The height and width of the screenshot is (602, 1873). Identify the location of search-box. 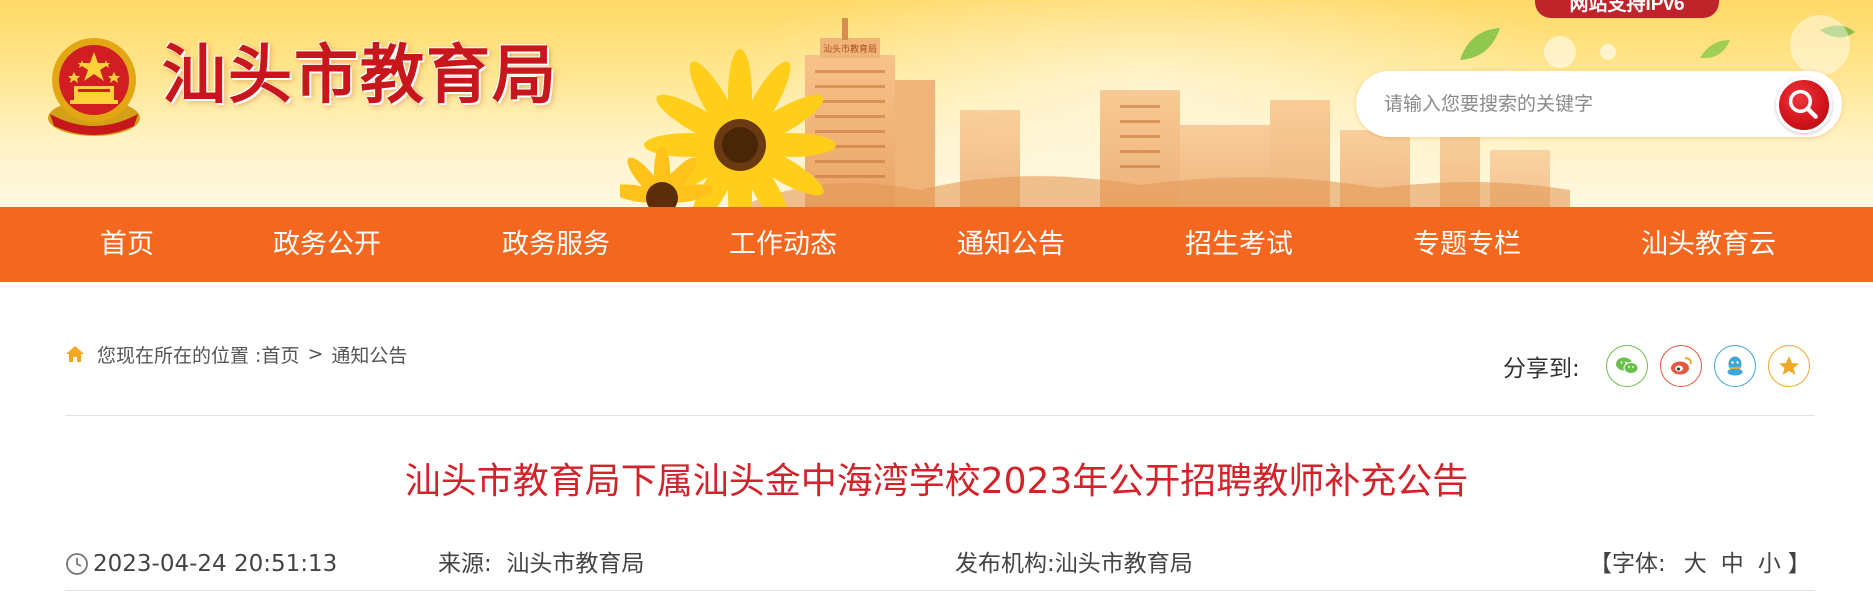
(1599, 104).